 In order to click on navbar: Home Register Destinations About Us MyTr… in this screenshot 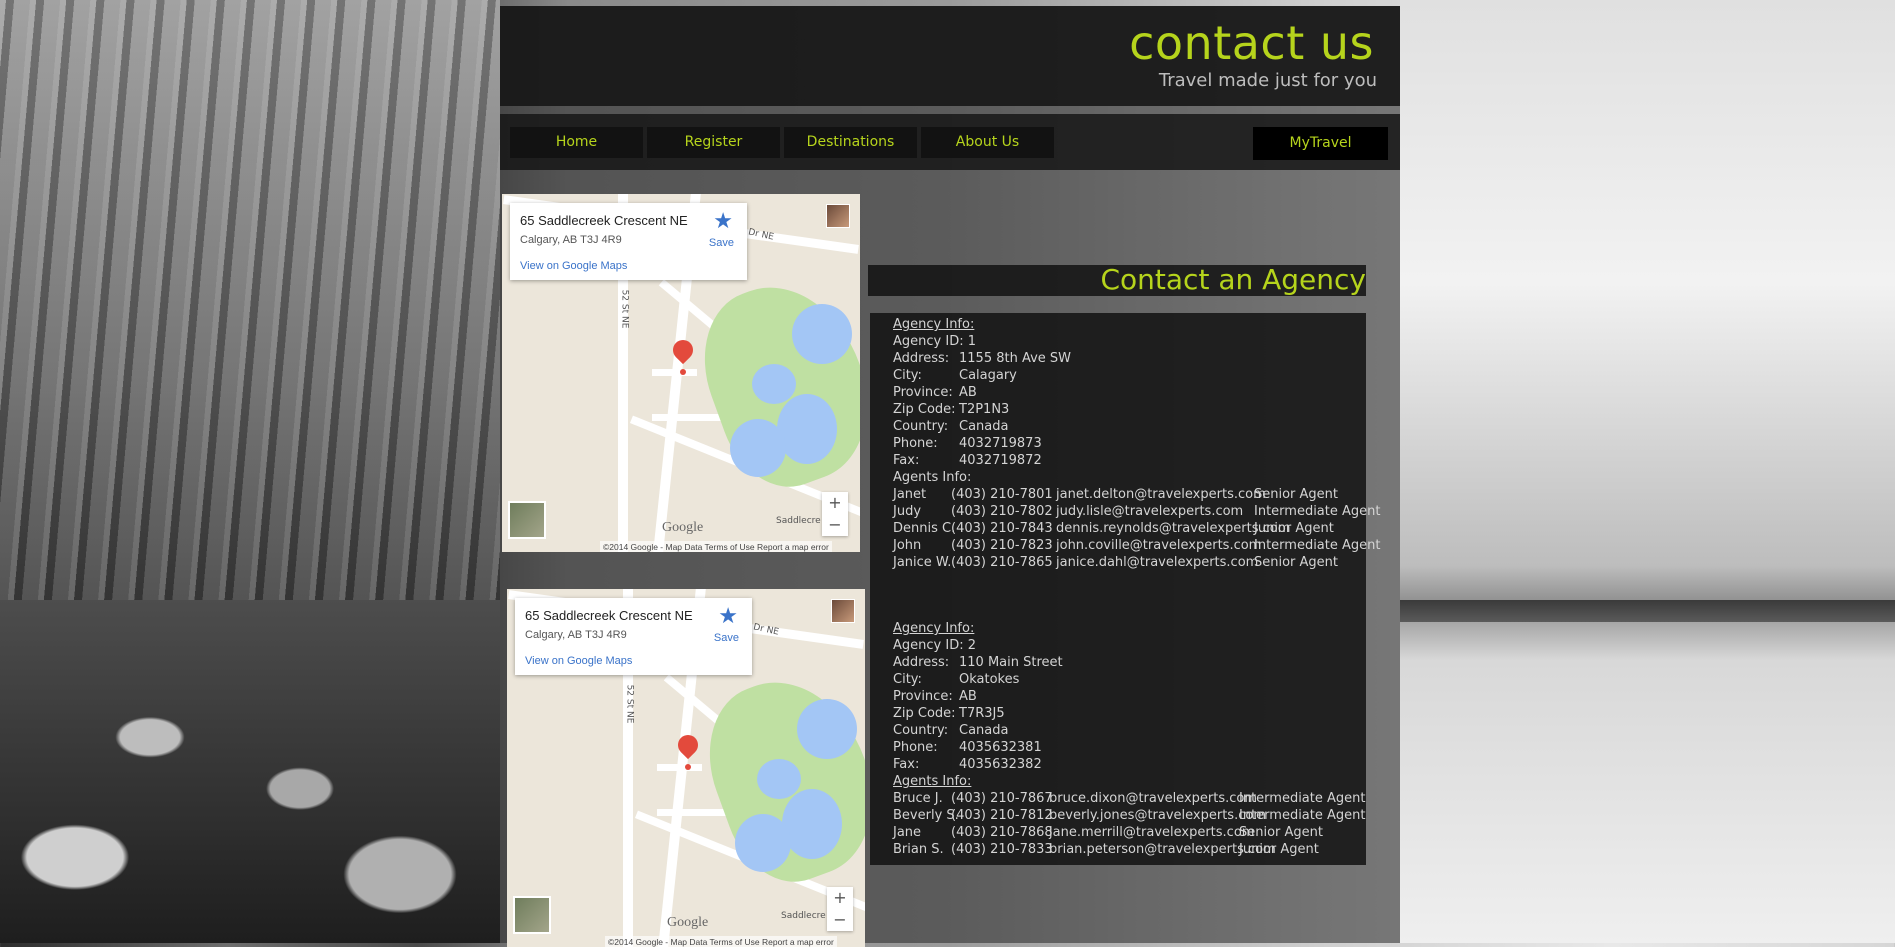, I will do `click(950, 142)`.